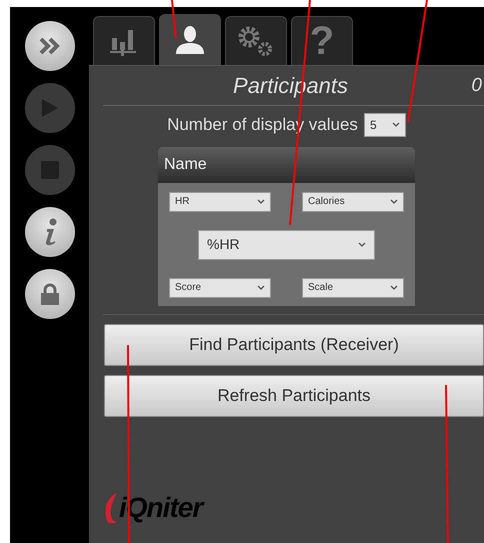 This screenshot has height=543, width=484. What do you see at coordinates (294, 395) in the screenshot?
I see `action-button: Refresh Participants` at bounding box center [294, 395].